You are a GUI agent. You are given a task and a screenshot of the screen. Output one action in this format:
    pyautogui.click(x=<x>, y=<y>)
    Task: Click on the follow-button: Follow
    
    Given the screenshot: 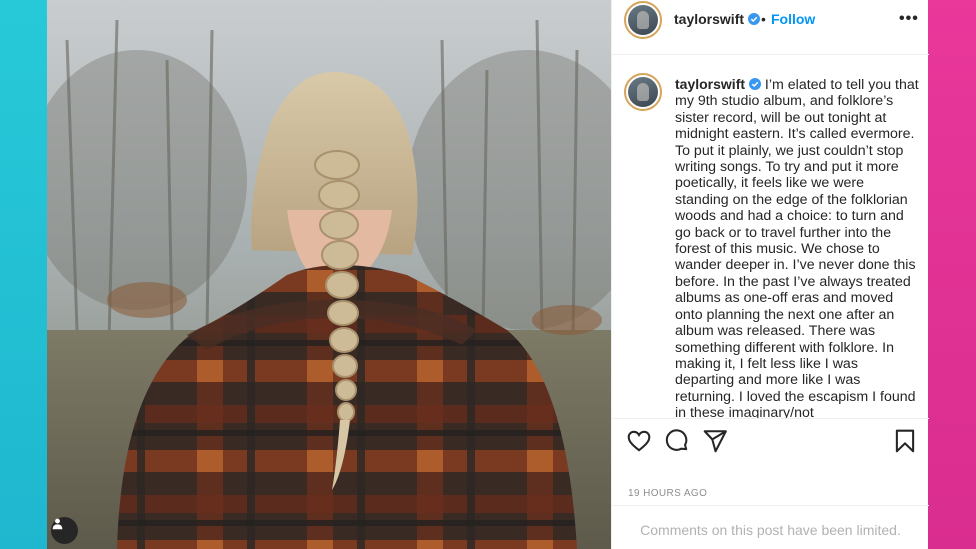 What is the action you would take?
    pyautogui.click(x=793, y=19)
    